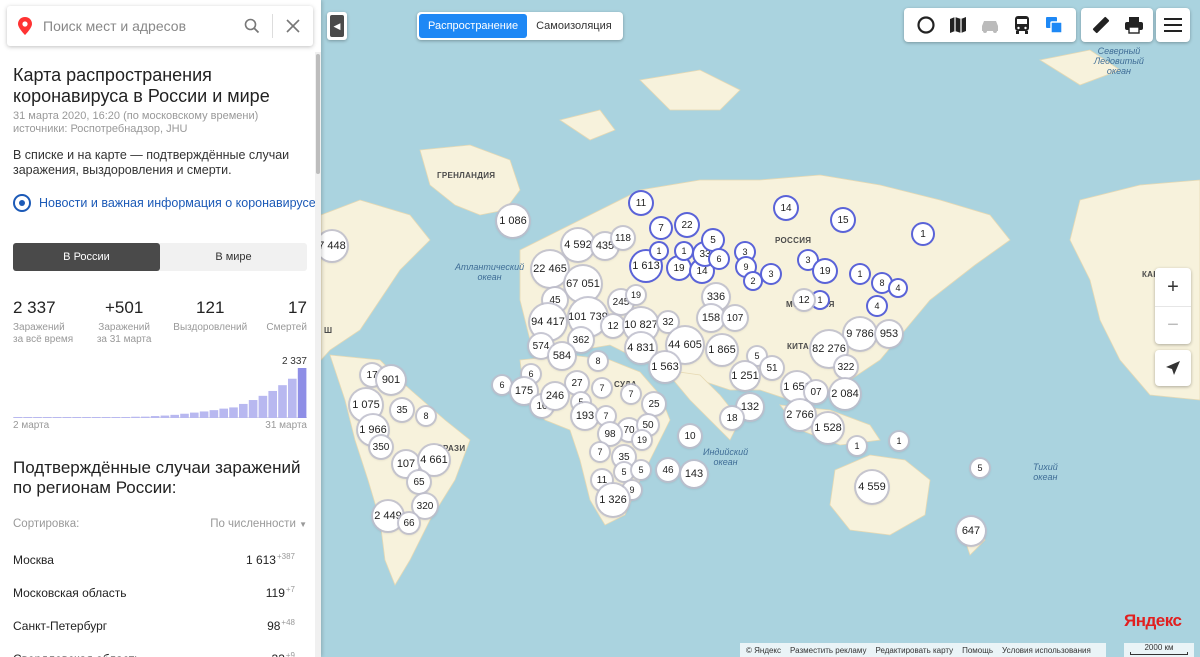  Describe the element at coordinates (845, 394) in the screenshot. I see `case-cluster: 2 084` at that location.